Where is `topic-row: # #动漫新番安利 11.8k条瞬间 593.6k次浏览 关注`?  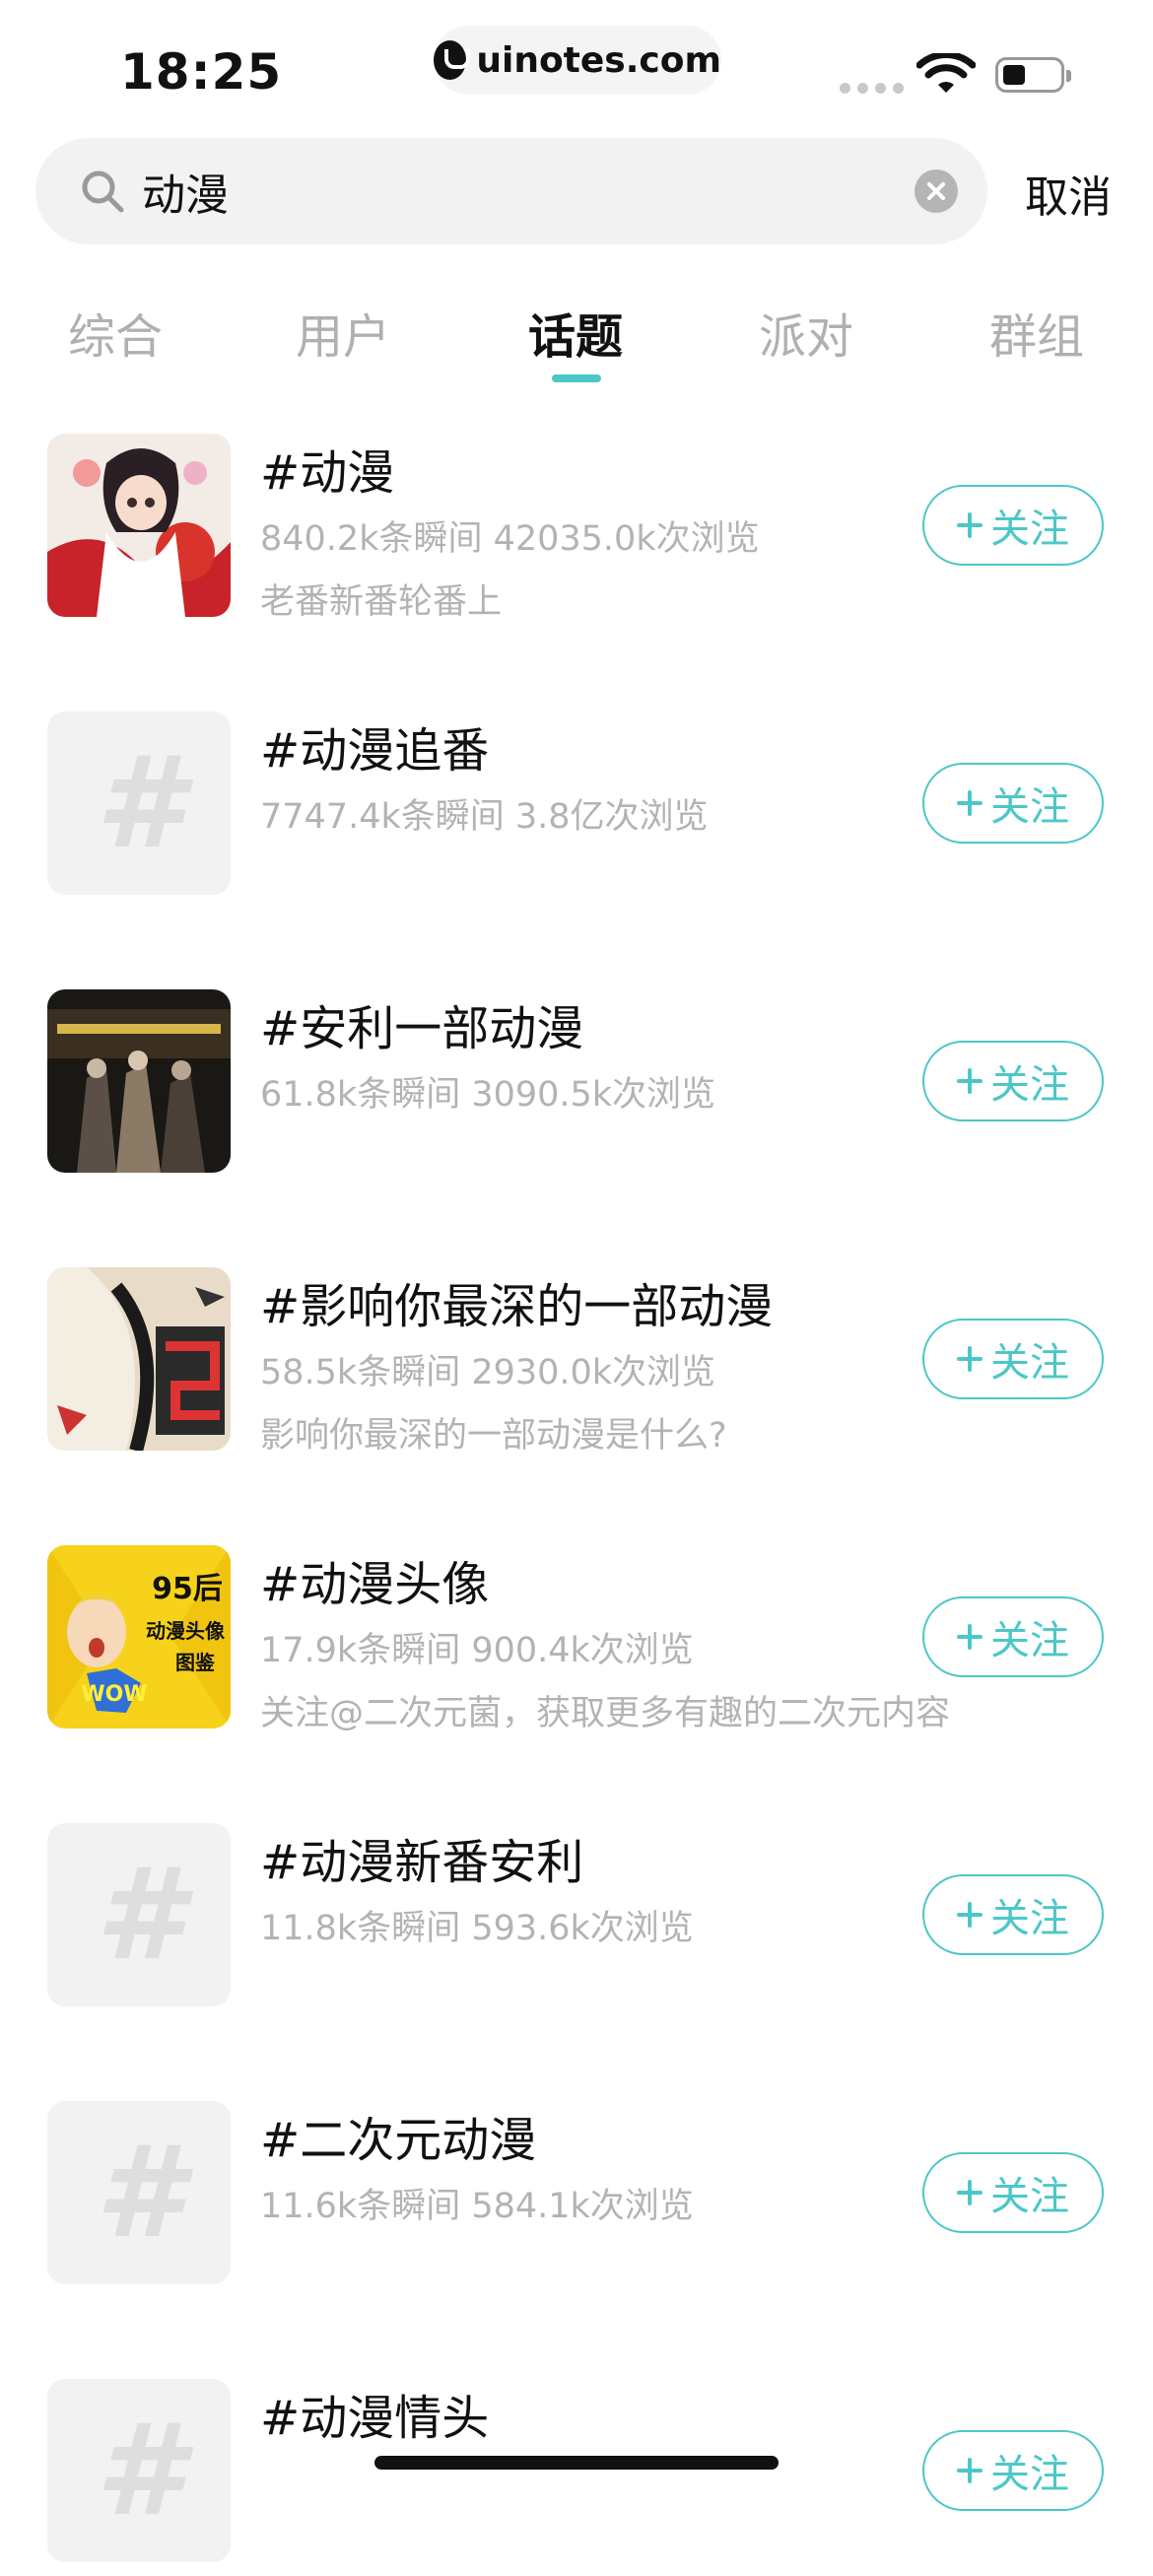 topic-row: # #动漫新番安利 11.8k条瞬间 593.6k次浏览 关注 is located at coordinates (576, 1922).